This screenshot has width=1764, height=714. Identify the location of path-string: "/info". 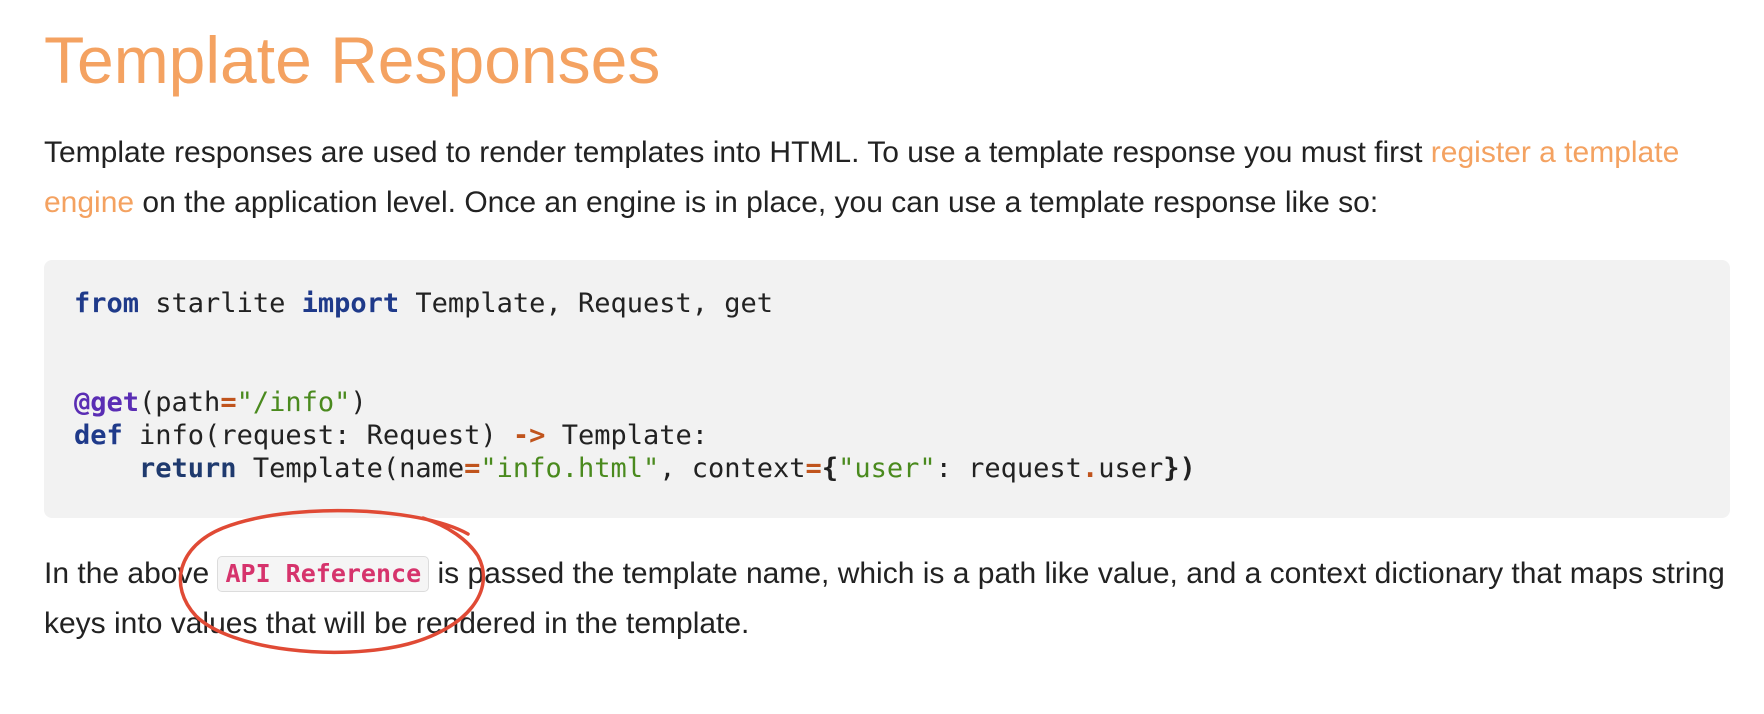
(293, 402).